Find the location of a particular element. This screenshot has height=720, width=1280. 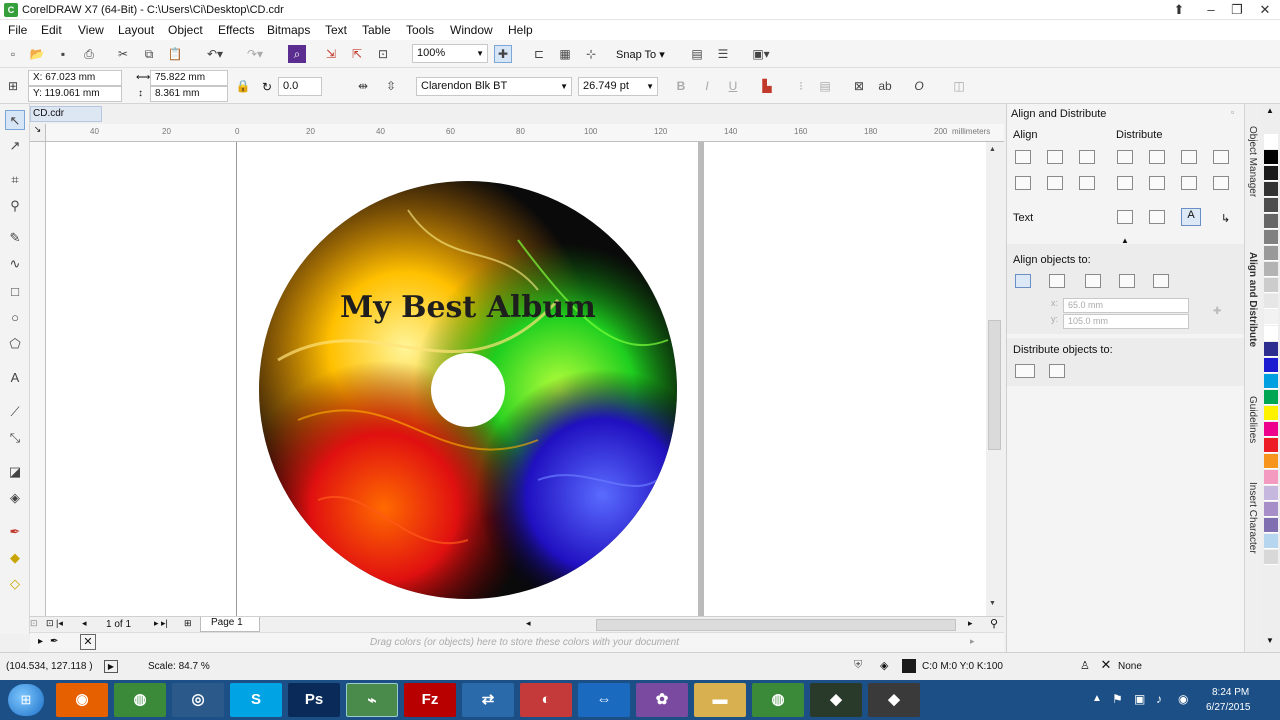

menu-window: Window is located at coordinates (471, 30).